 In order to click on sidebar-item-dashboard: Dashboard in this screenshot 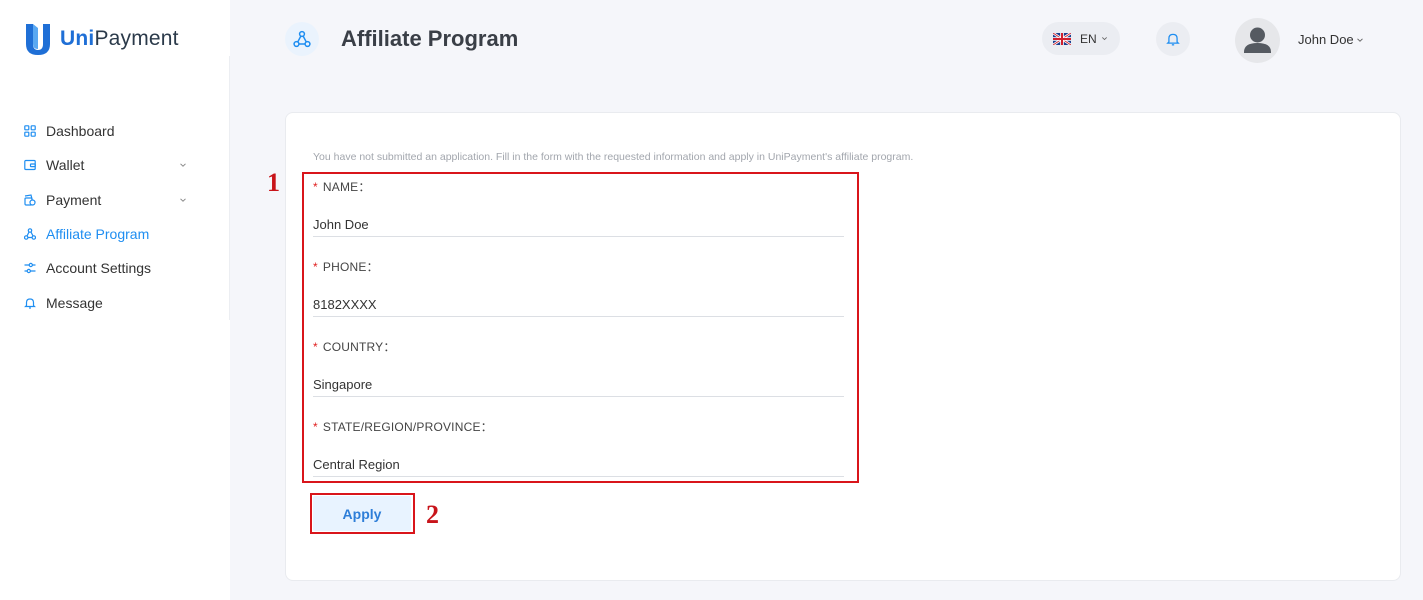, I will do `click(115, 131)`.